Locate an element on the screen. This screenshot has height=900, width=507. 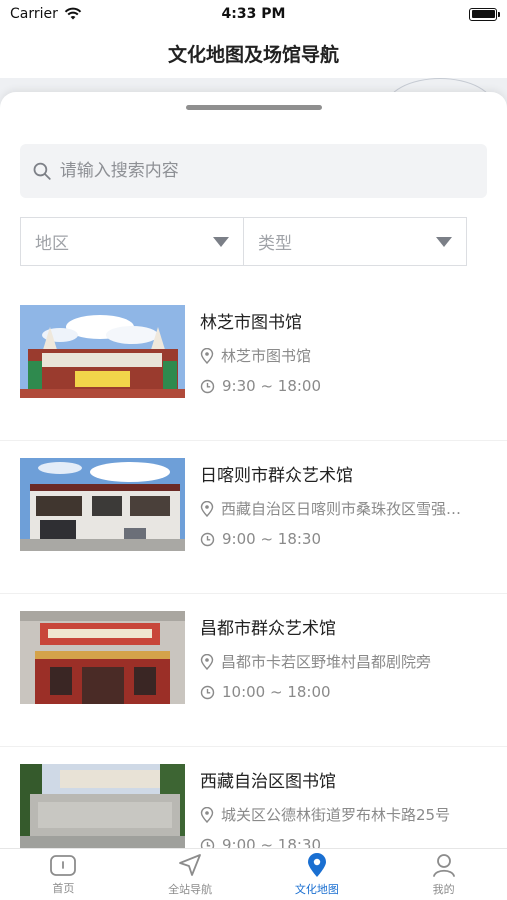
page-title: 文化地图及场馆导航 is located at coordinates (253, 54).